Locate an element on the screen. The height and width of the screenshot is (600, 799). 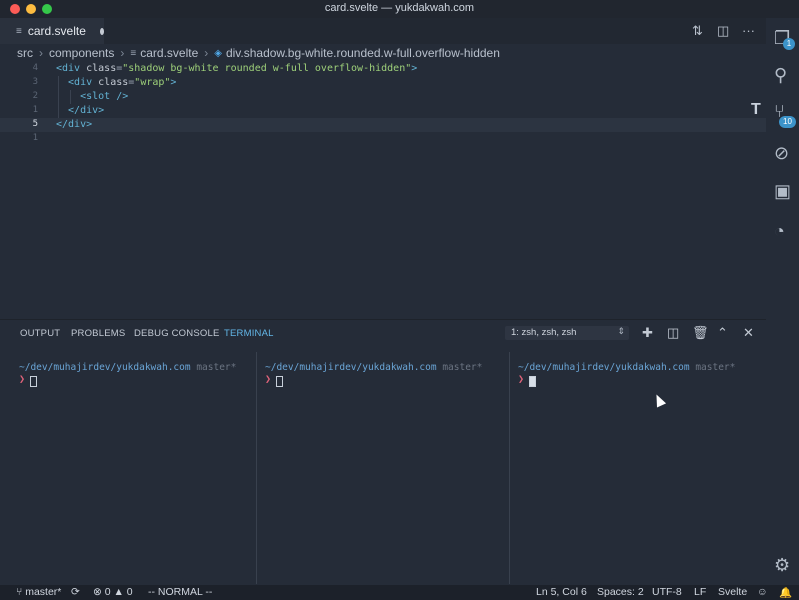
warning-count: 0 is located at coordinates (129, 592).